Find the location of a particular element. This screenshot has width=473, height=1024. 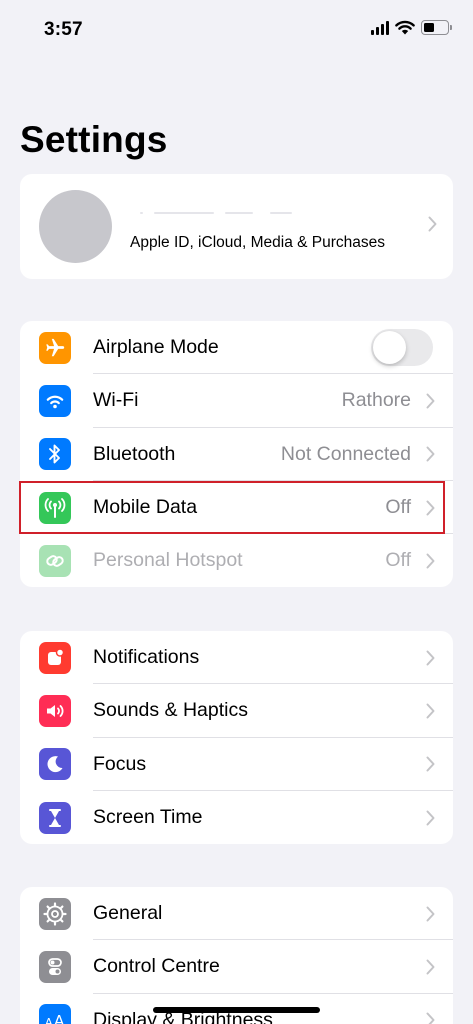

antenna-icon is located at coordinates (55, 507).